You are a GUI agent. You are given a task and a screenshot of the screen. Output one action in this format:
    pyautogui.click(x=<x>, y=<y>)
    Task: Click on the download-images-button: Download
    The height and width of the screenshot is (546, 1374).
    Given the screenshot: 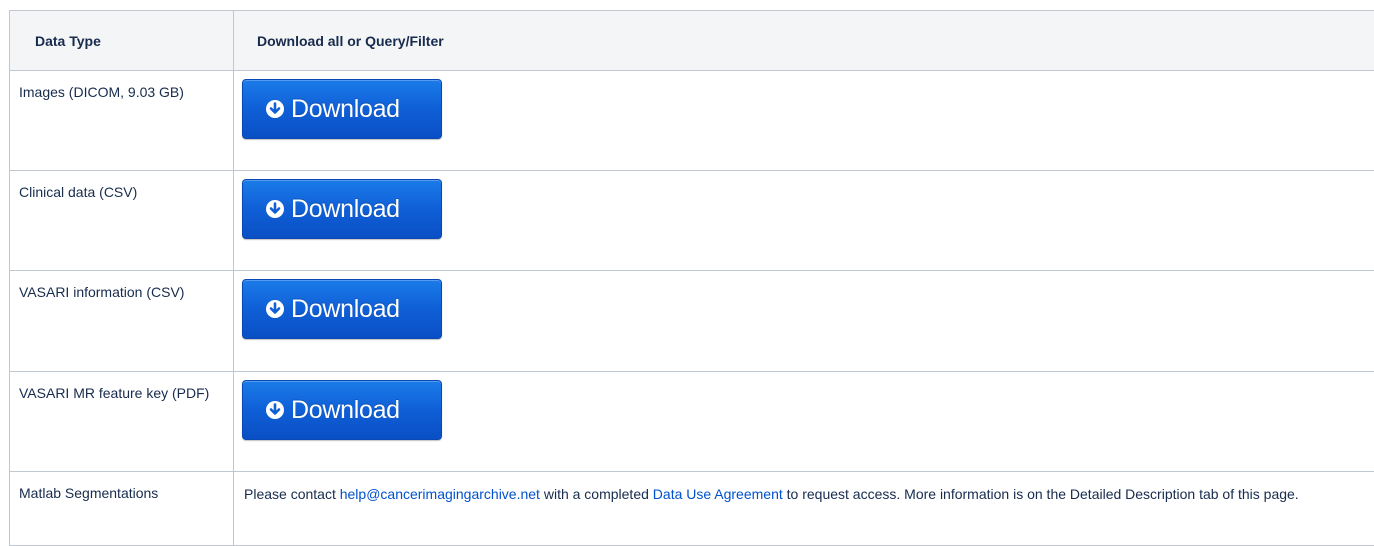 What is the action you would take?
    pyautogui.click(x=342, y=109)
    